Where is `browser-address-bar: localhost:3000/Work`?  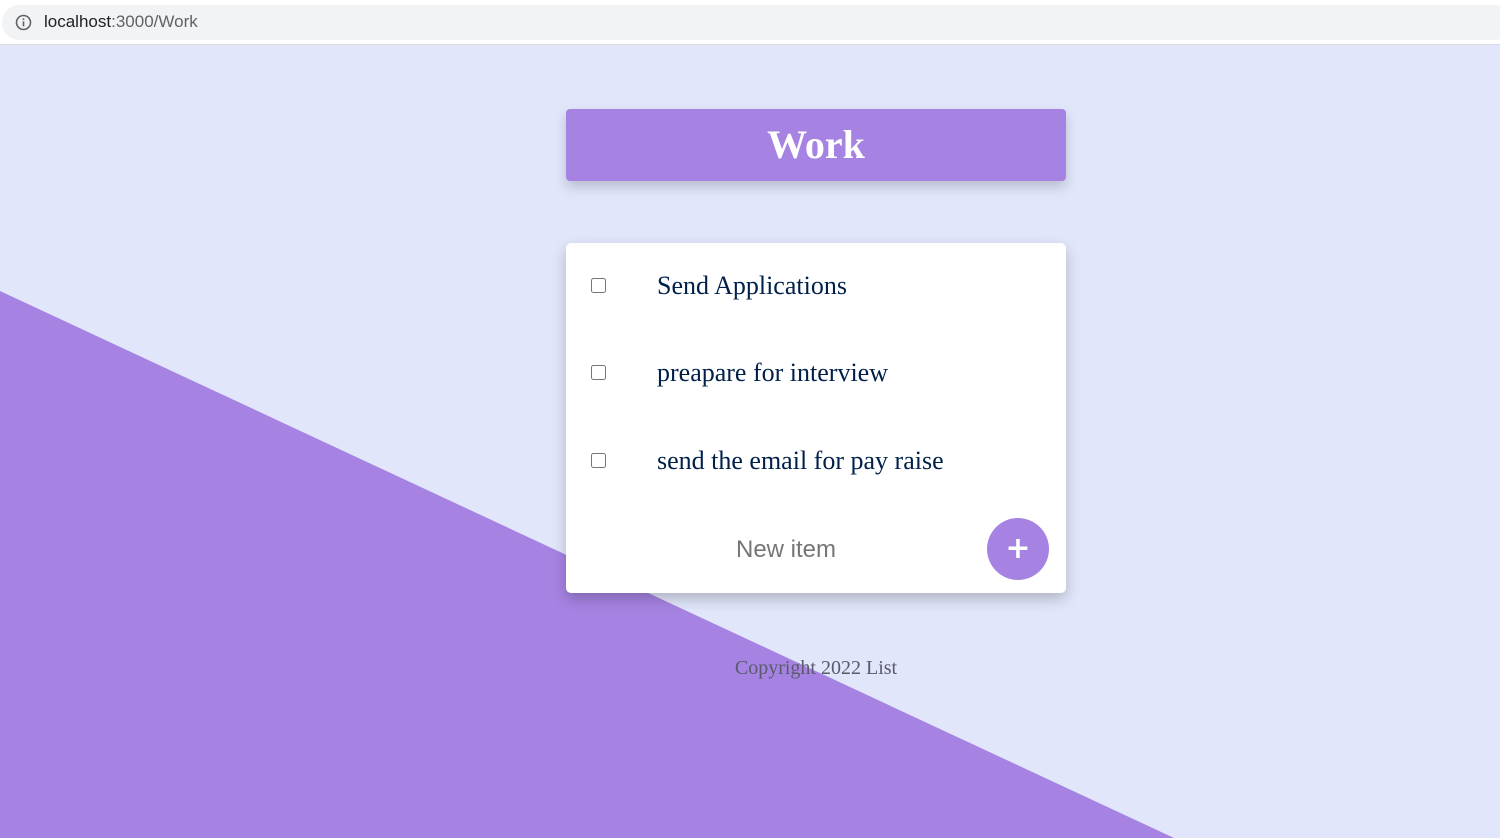
browser-address-bar: localhost:3000/Work is located at coordinates (750, 22).